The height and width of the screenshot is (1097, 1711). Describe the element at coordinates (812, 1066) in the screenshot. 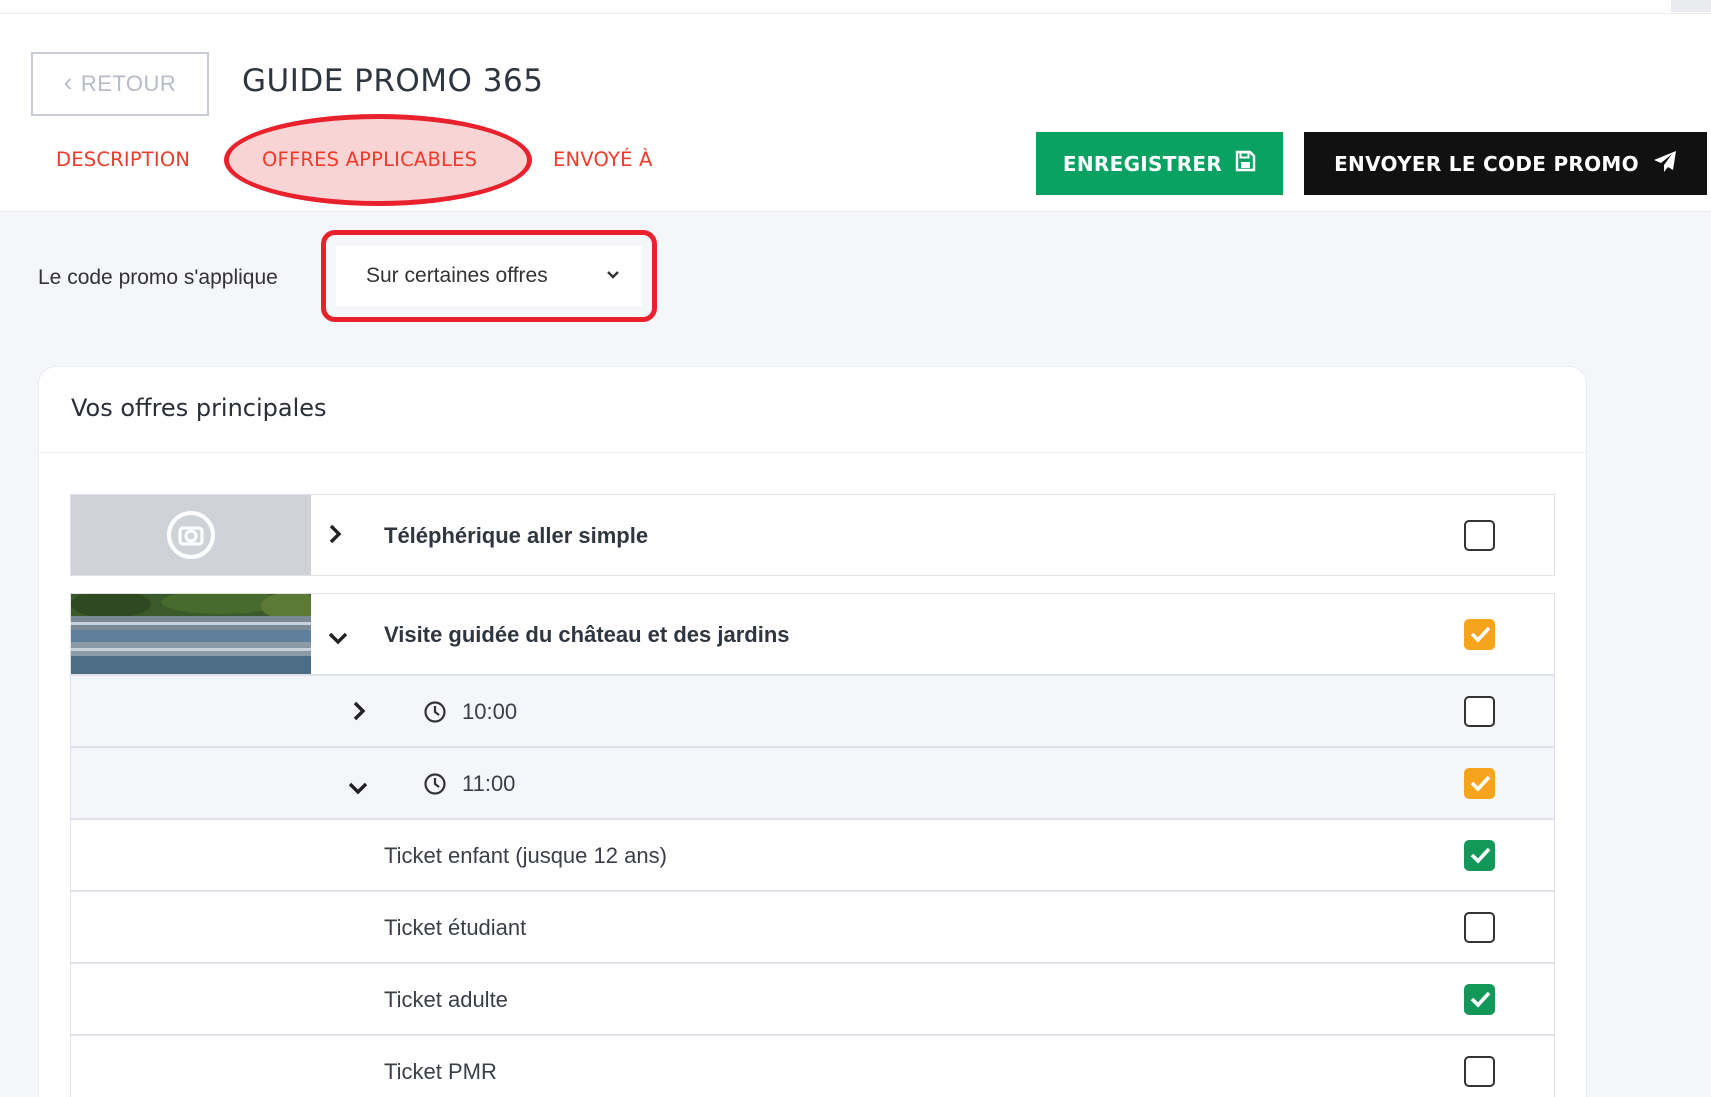

I see `ticket-row: Ticket PMR` at that location.